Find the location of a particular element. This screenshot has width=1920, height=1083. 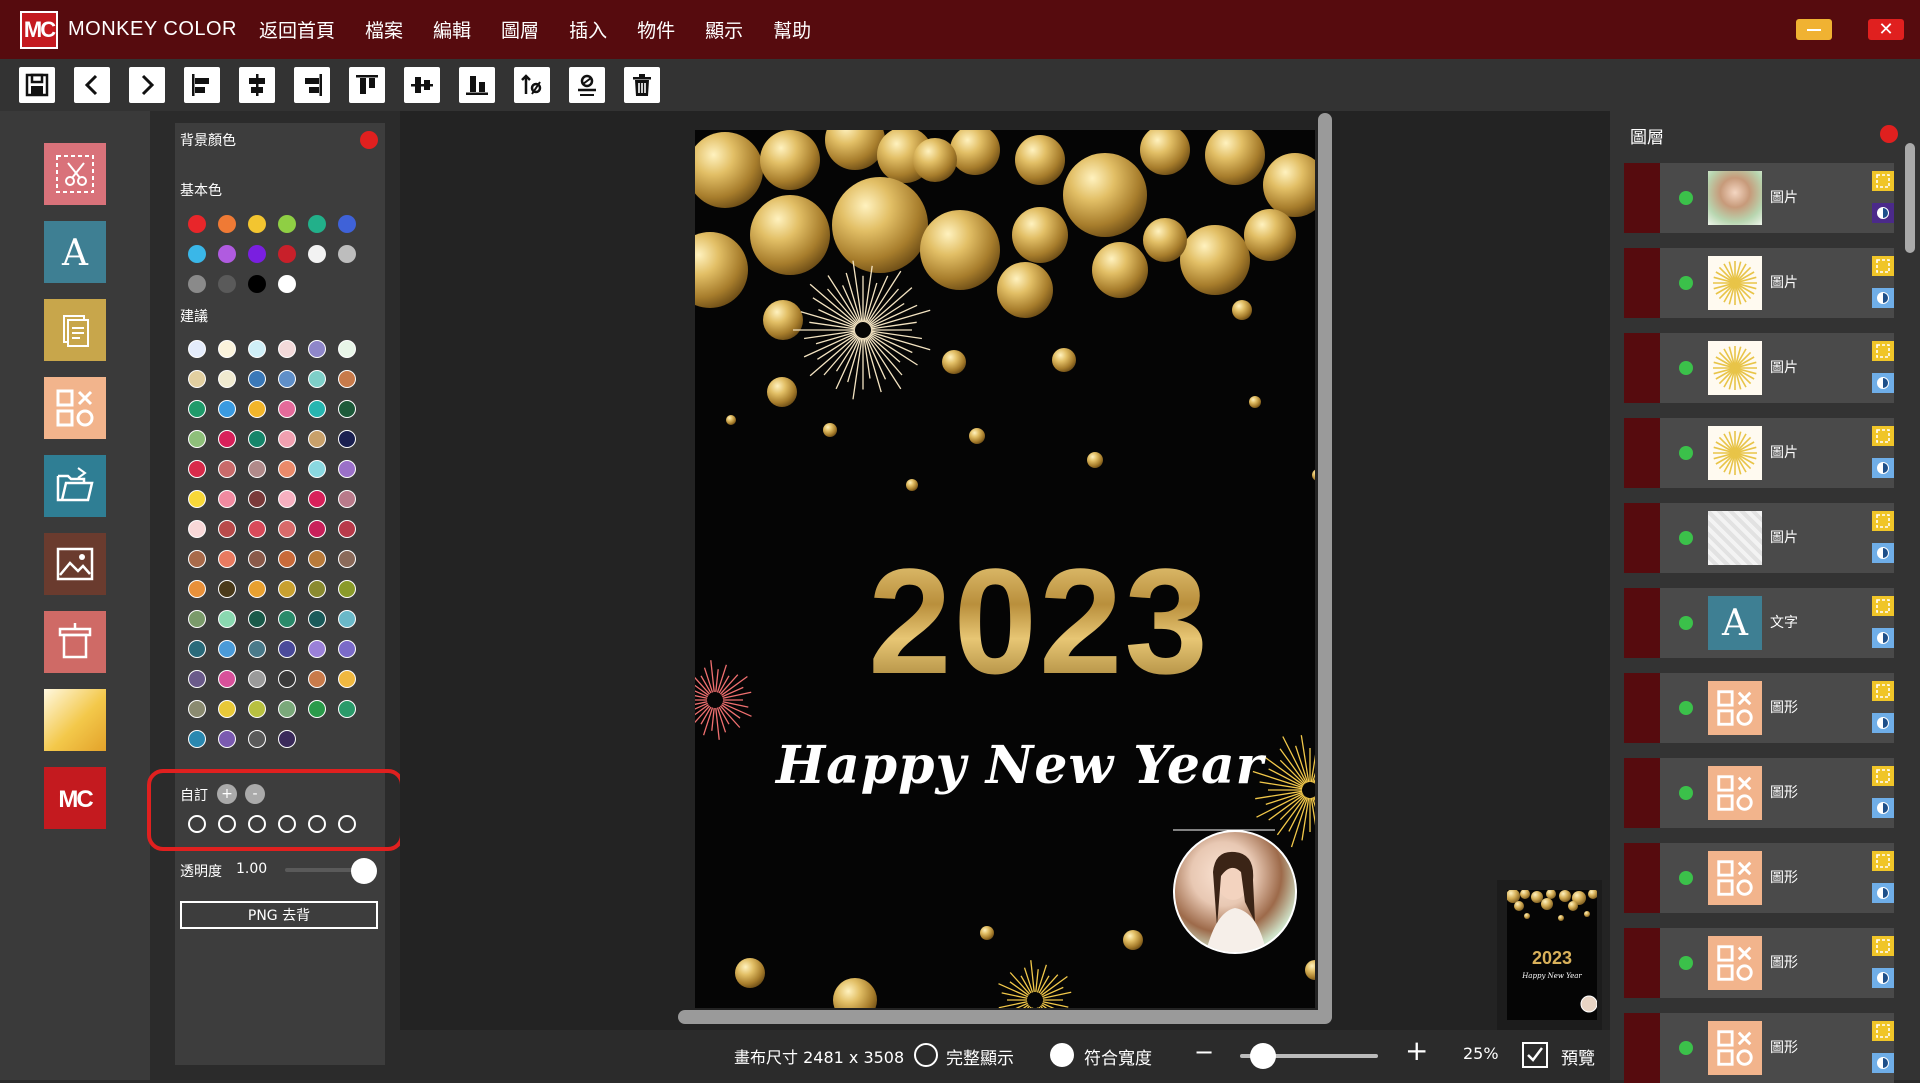

minimap-preview: 2023 Happy New Year is located at coordinates (1549, 955).